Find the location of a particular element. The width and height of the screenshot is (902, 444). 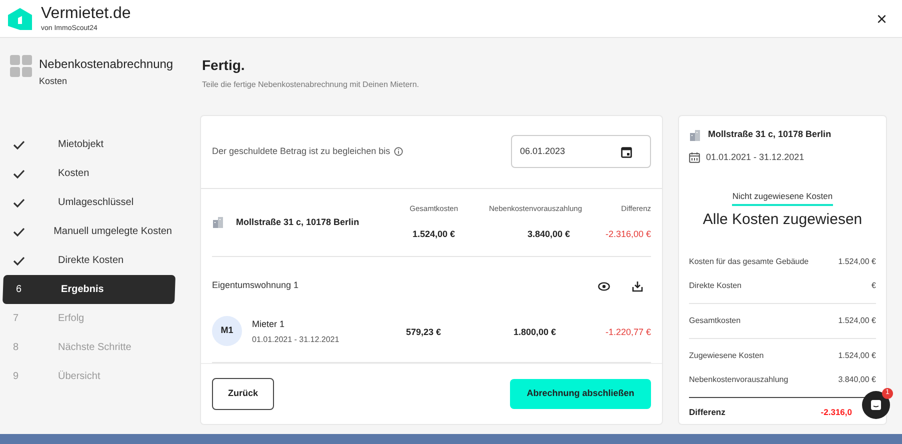

page-subtitle: Teile die fertige Nebenkostenabrechnung mit Deinen Mietern. is located at coordinates (311, 85).